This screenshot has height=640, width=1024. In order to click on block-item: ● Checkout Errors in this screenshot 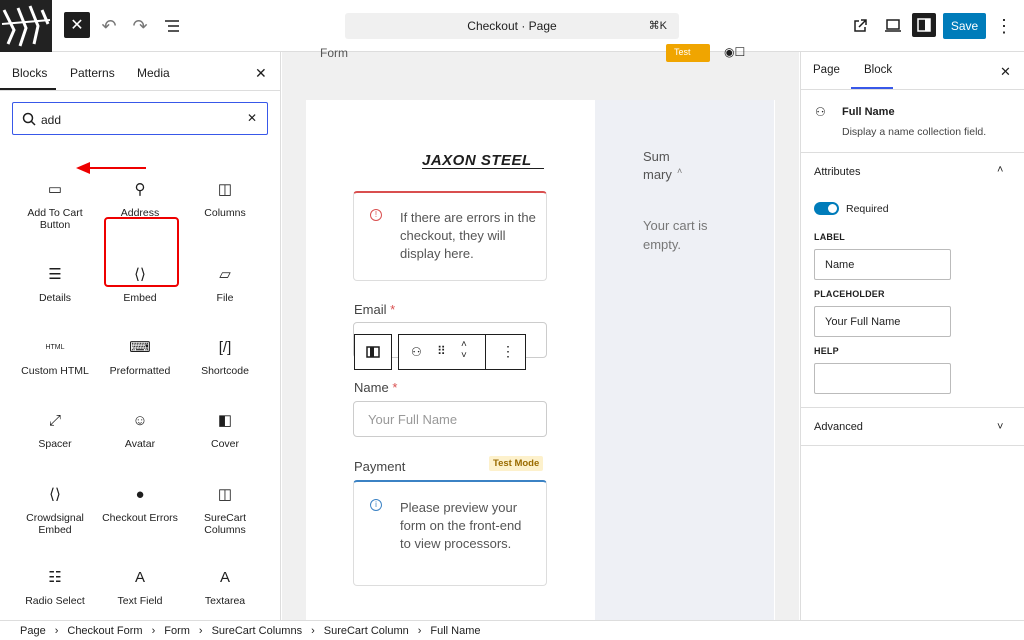, I will do `click(140, 503)`.